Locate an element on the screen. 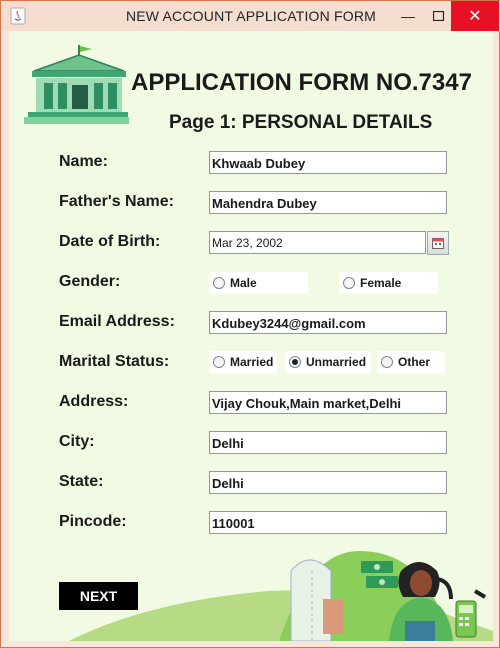 This screenshot has width=500, height=648. close-button: ✕ is located at coordinates (475, 16).